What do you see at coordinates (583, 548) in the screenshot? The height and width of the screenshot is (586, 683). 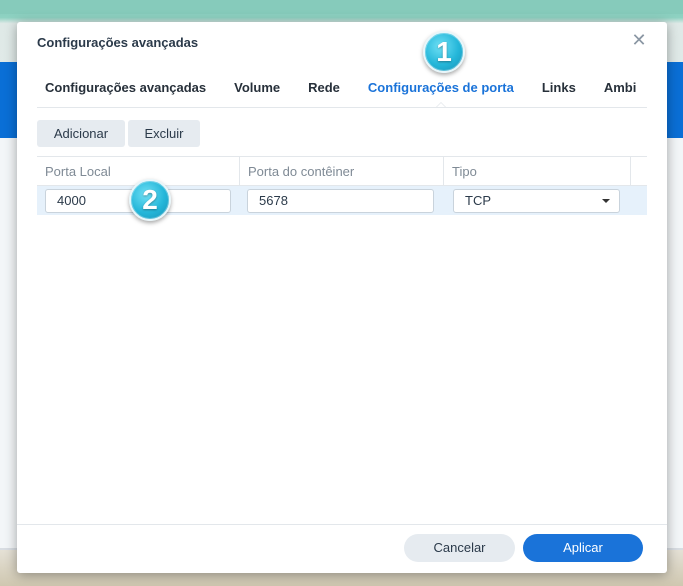 I see `apply-button: Aplicar` at bounding box center [583, 548].